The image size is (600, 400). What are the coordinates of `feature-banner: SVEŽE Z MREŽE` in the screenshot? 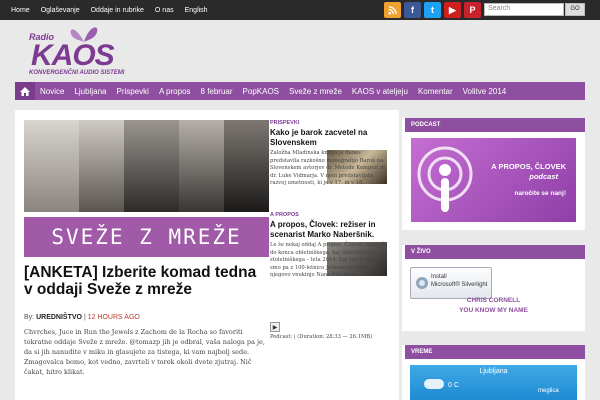 It's located at (146, 237).